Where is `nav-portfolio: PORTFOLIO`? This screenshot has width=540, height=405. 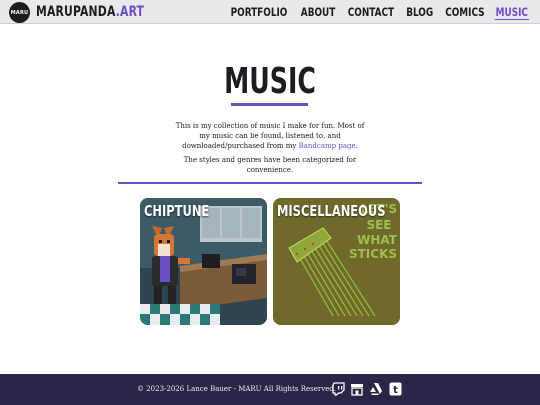 nav-portfolio: PORTFOLIO is located at coordinates (259, 12).